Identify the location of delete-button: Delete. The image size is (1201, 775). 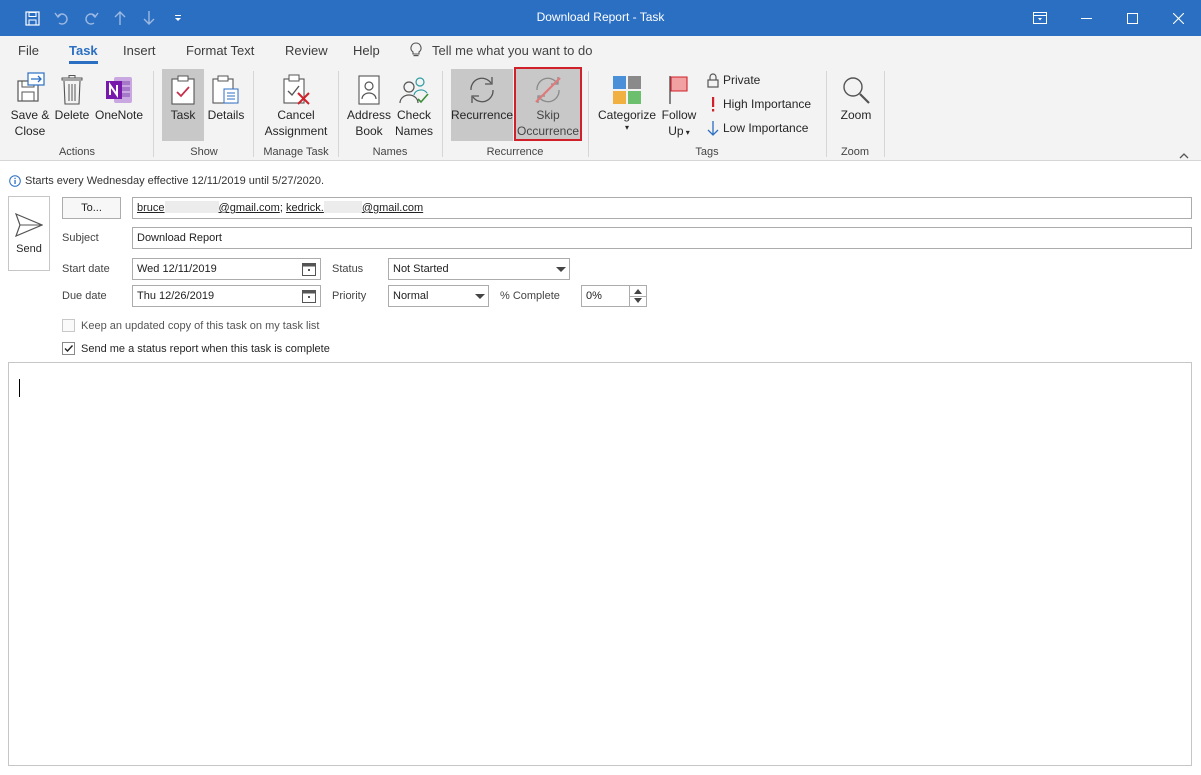
(72, 105).